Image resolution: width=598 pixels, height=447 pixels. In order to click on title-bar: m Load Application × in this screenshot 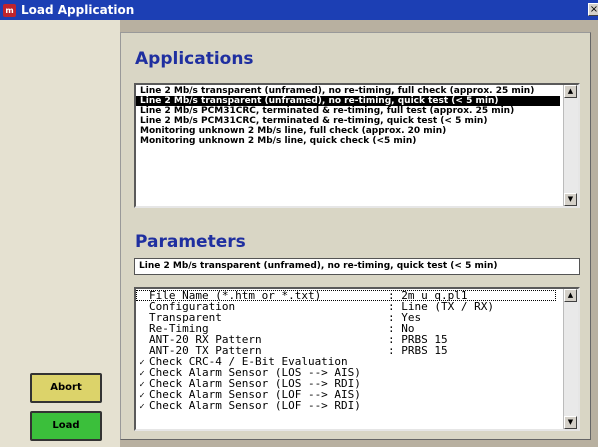, I will do `click(299, 10)`.